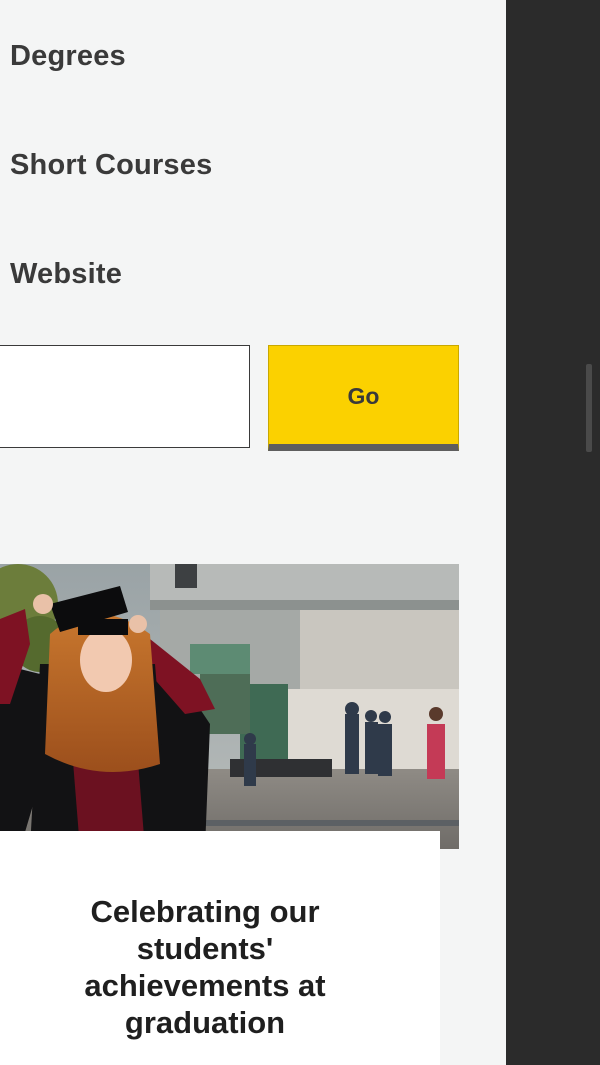 The width and height of the screenshot is (600, 1065). Describe the element at coordinates (589, 408) in the screenshot. I see `scrollbar-handle` at that location.